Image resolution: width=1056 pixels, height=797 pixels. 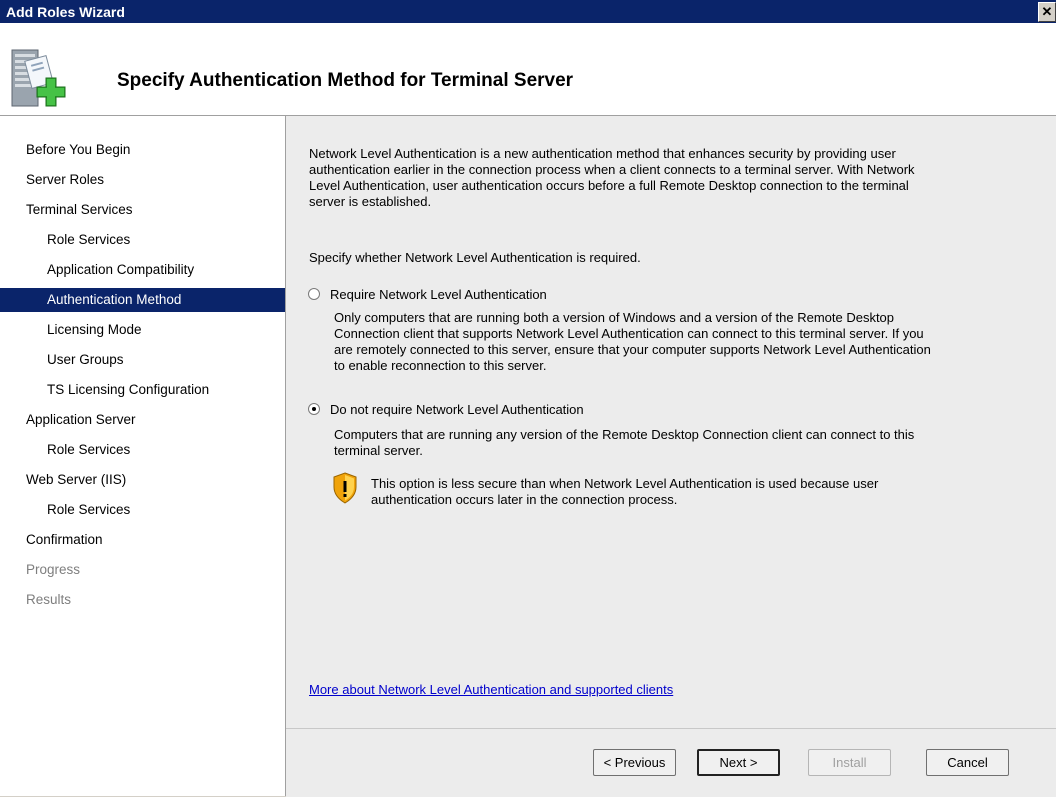 What do you see at coordinates (142, 510) in the screenshot?
I see `nav-iis-role-services: Role Services` at bounding box center [142, 510].